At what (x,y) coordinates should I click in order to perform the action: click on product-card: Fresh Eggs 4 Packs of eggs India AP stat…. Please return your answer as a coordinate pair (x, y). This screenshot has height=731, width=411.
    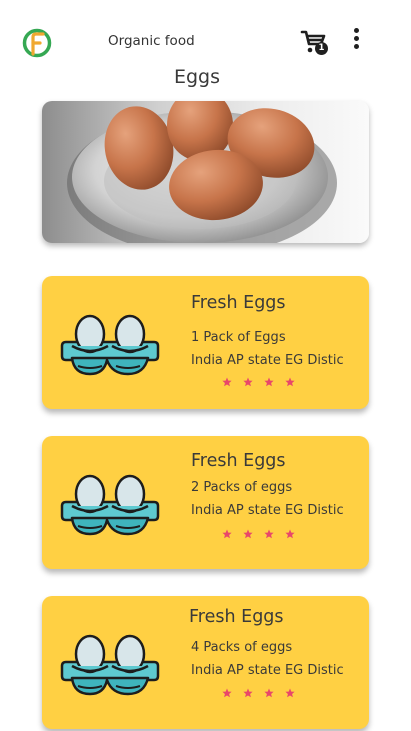
    Looking at the image, I should click on (205, 662).